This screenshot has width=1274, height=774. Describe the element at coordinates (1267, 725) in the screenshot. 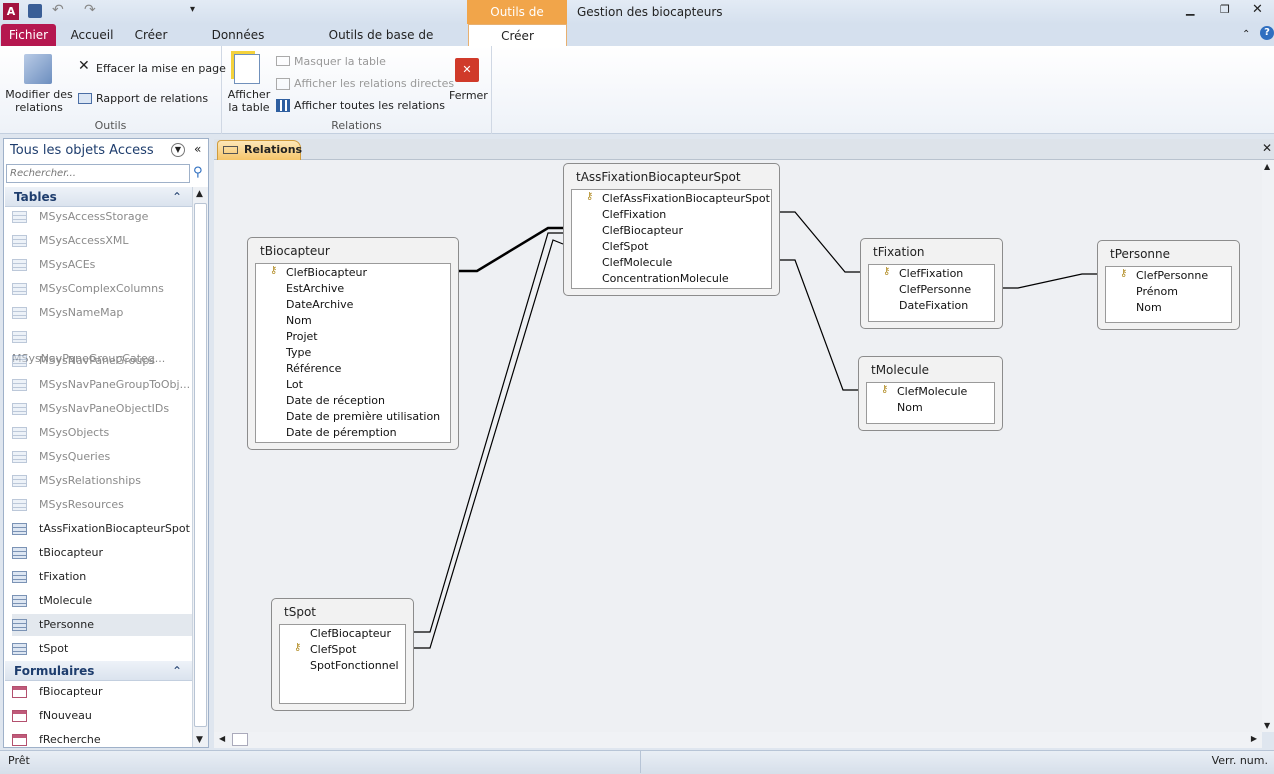

I see `scroll-down-icon: ▼` at that location.